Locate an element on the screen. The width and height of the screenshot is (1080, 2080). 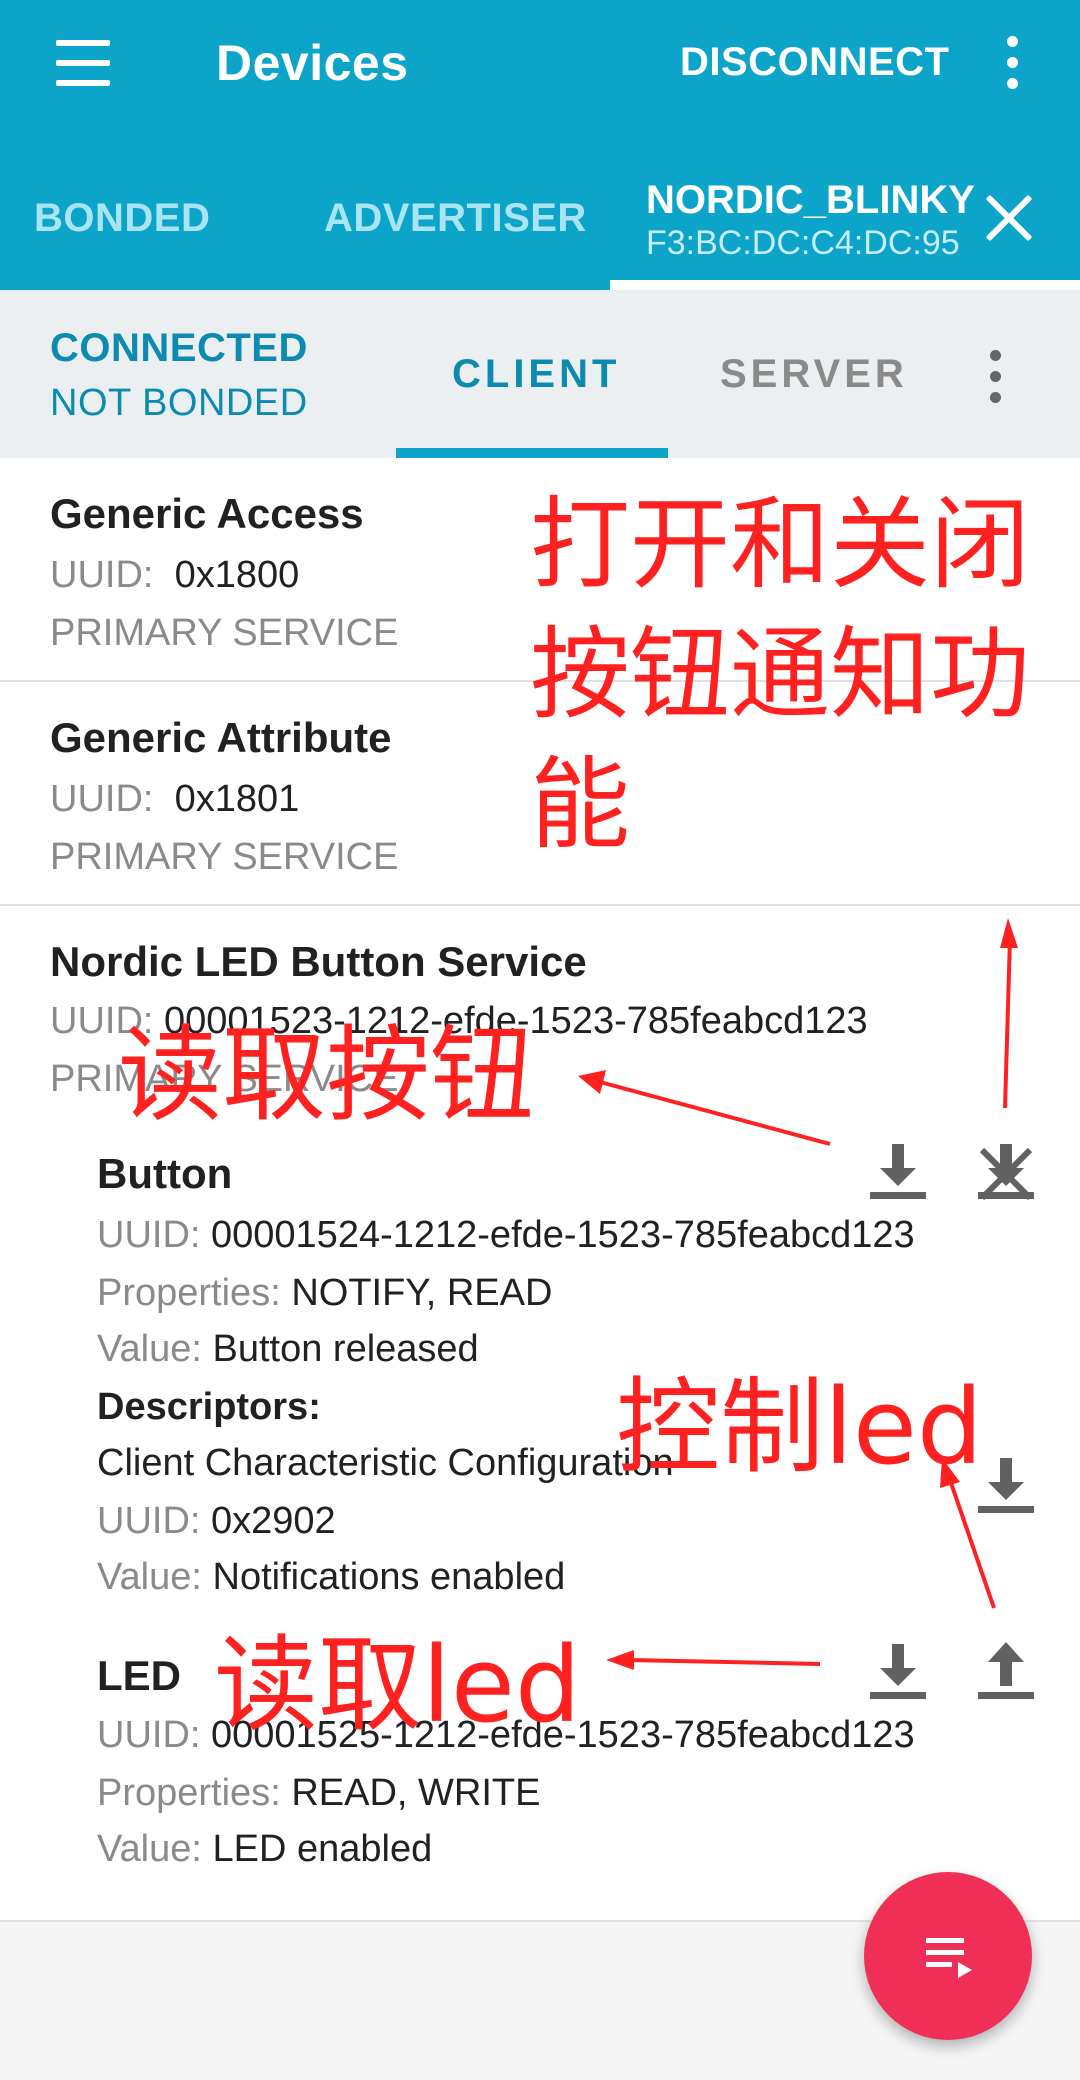
service-name: Generic Access is located at coordinates (207, 513).